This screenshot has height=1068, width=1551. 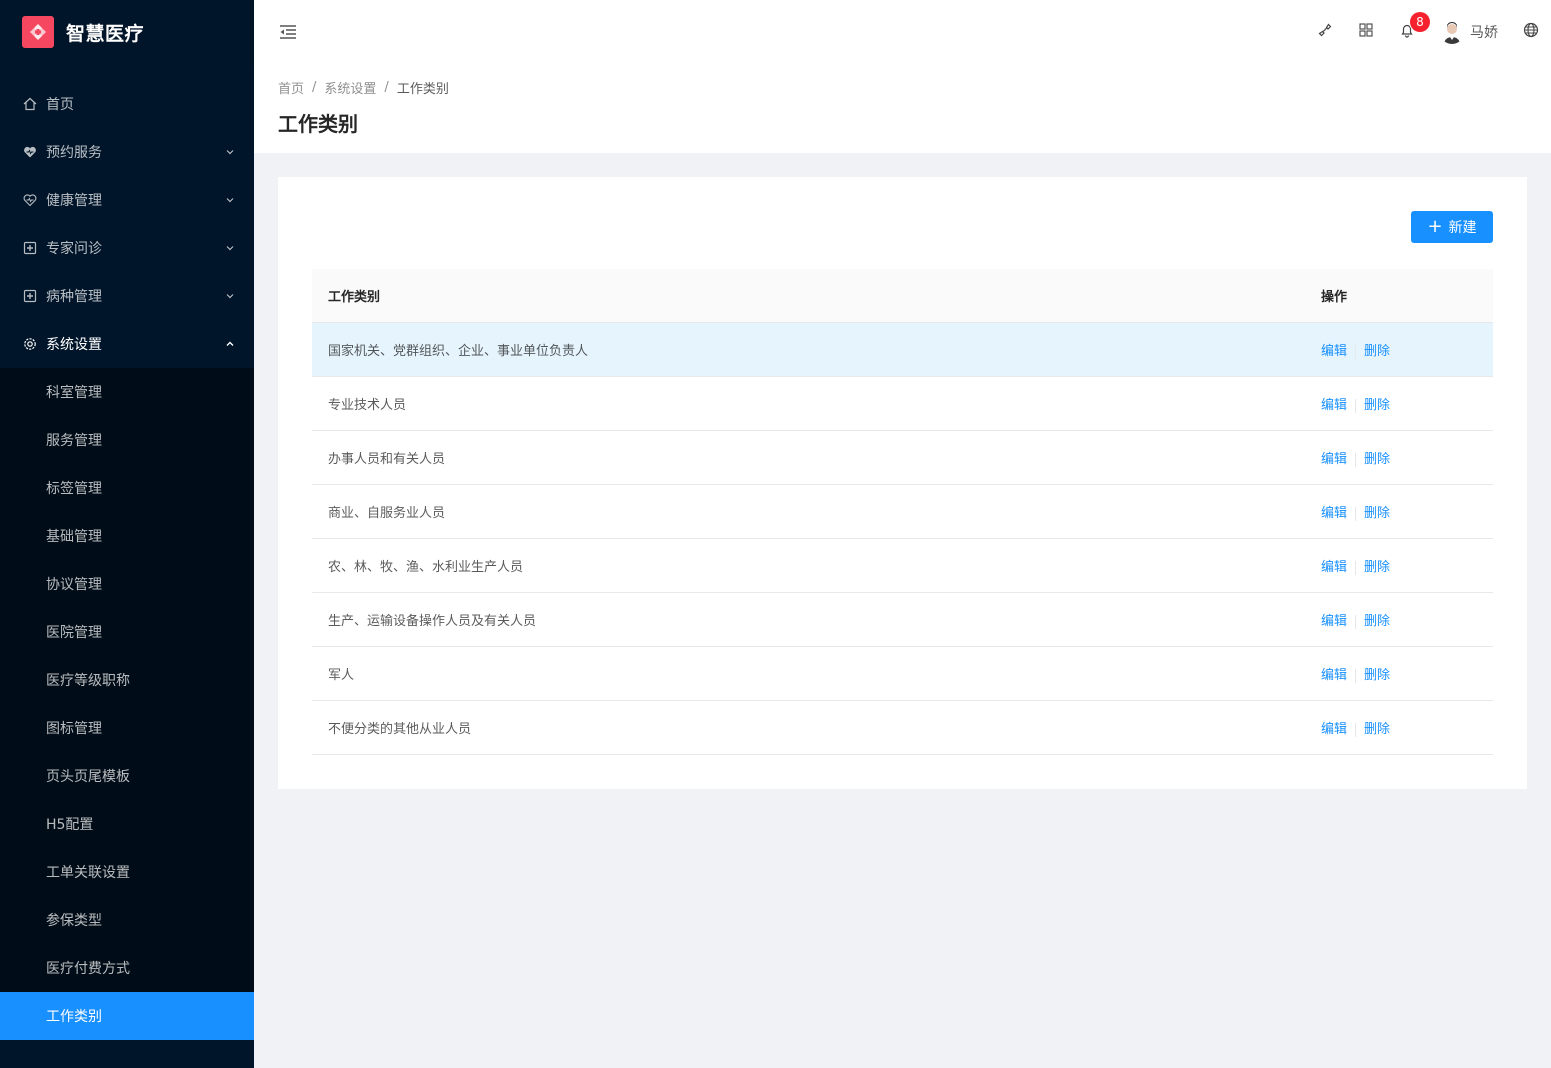 I want to click on sidebar-item-tags: 标签管理, so click(x=127, y=488).